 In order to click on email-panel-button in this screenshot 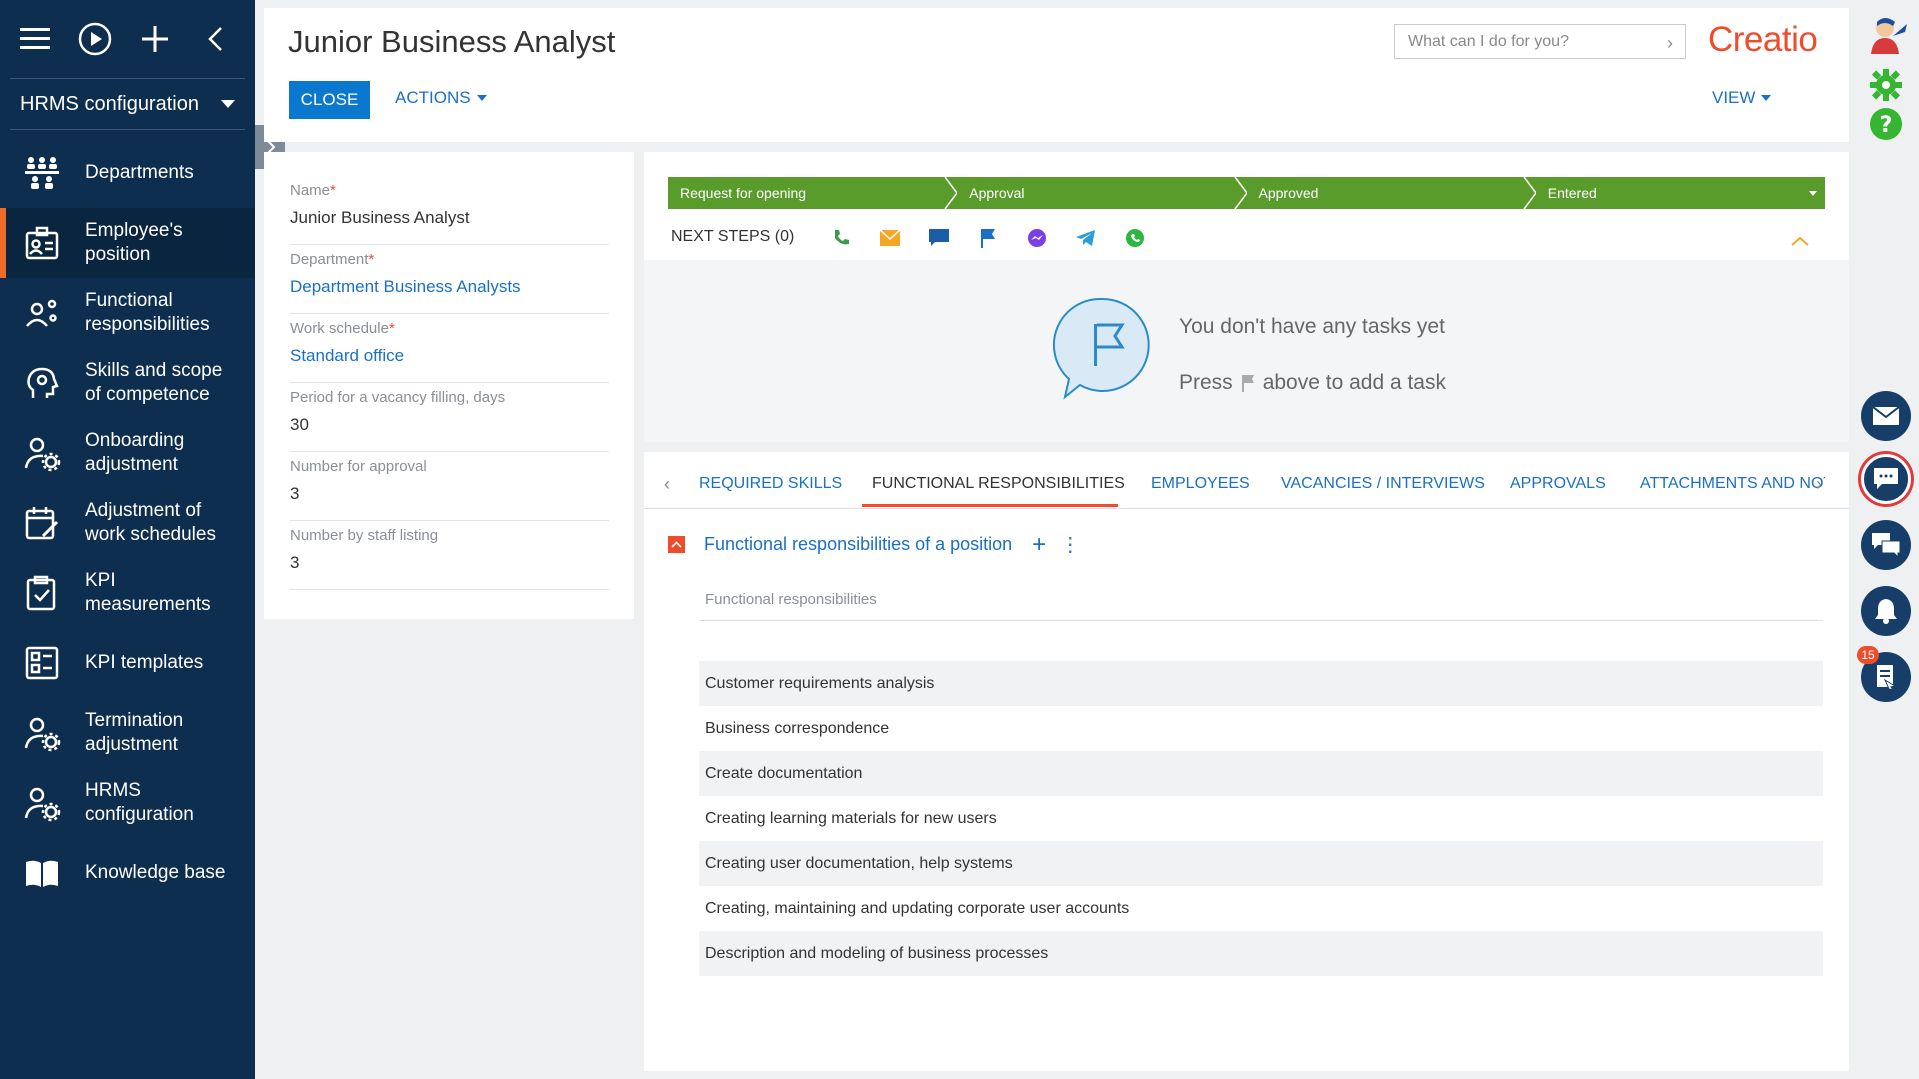, I will do `click(1886, 416)`.